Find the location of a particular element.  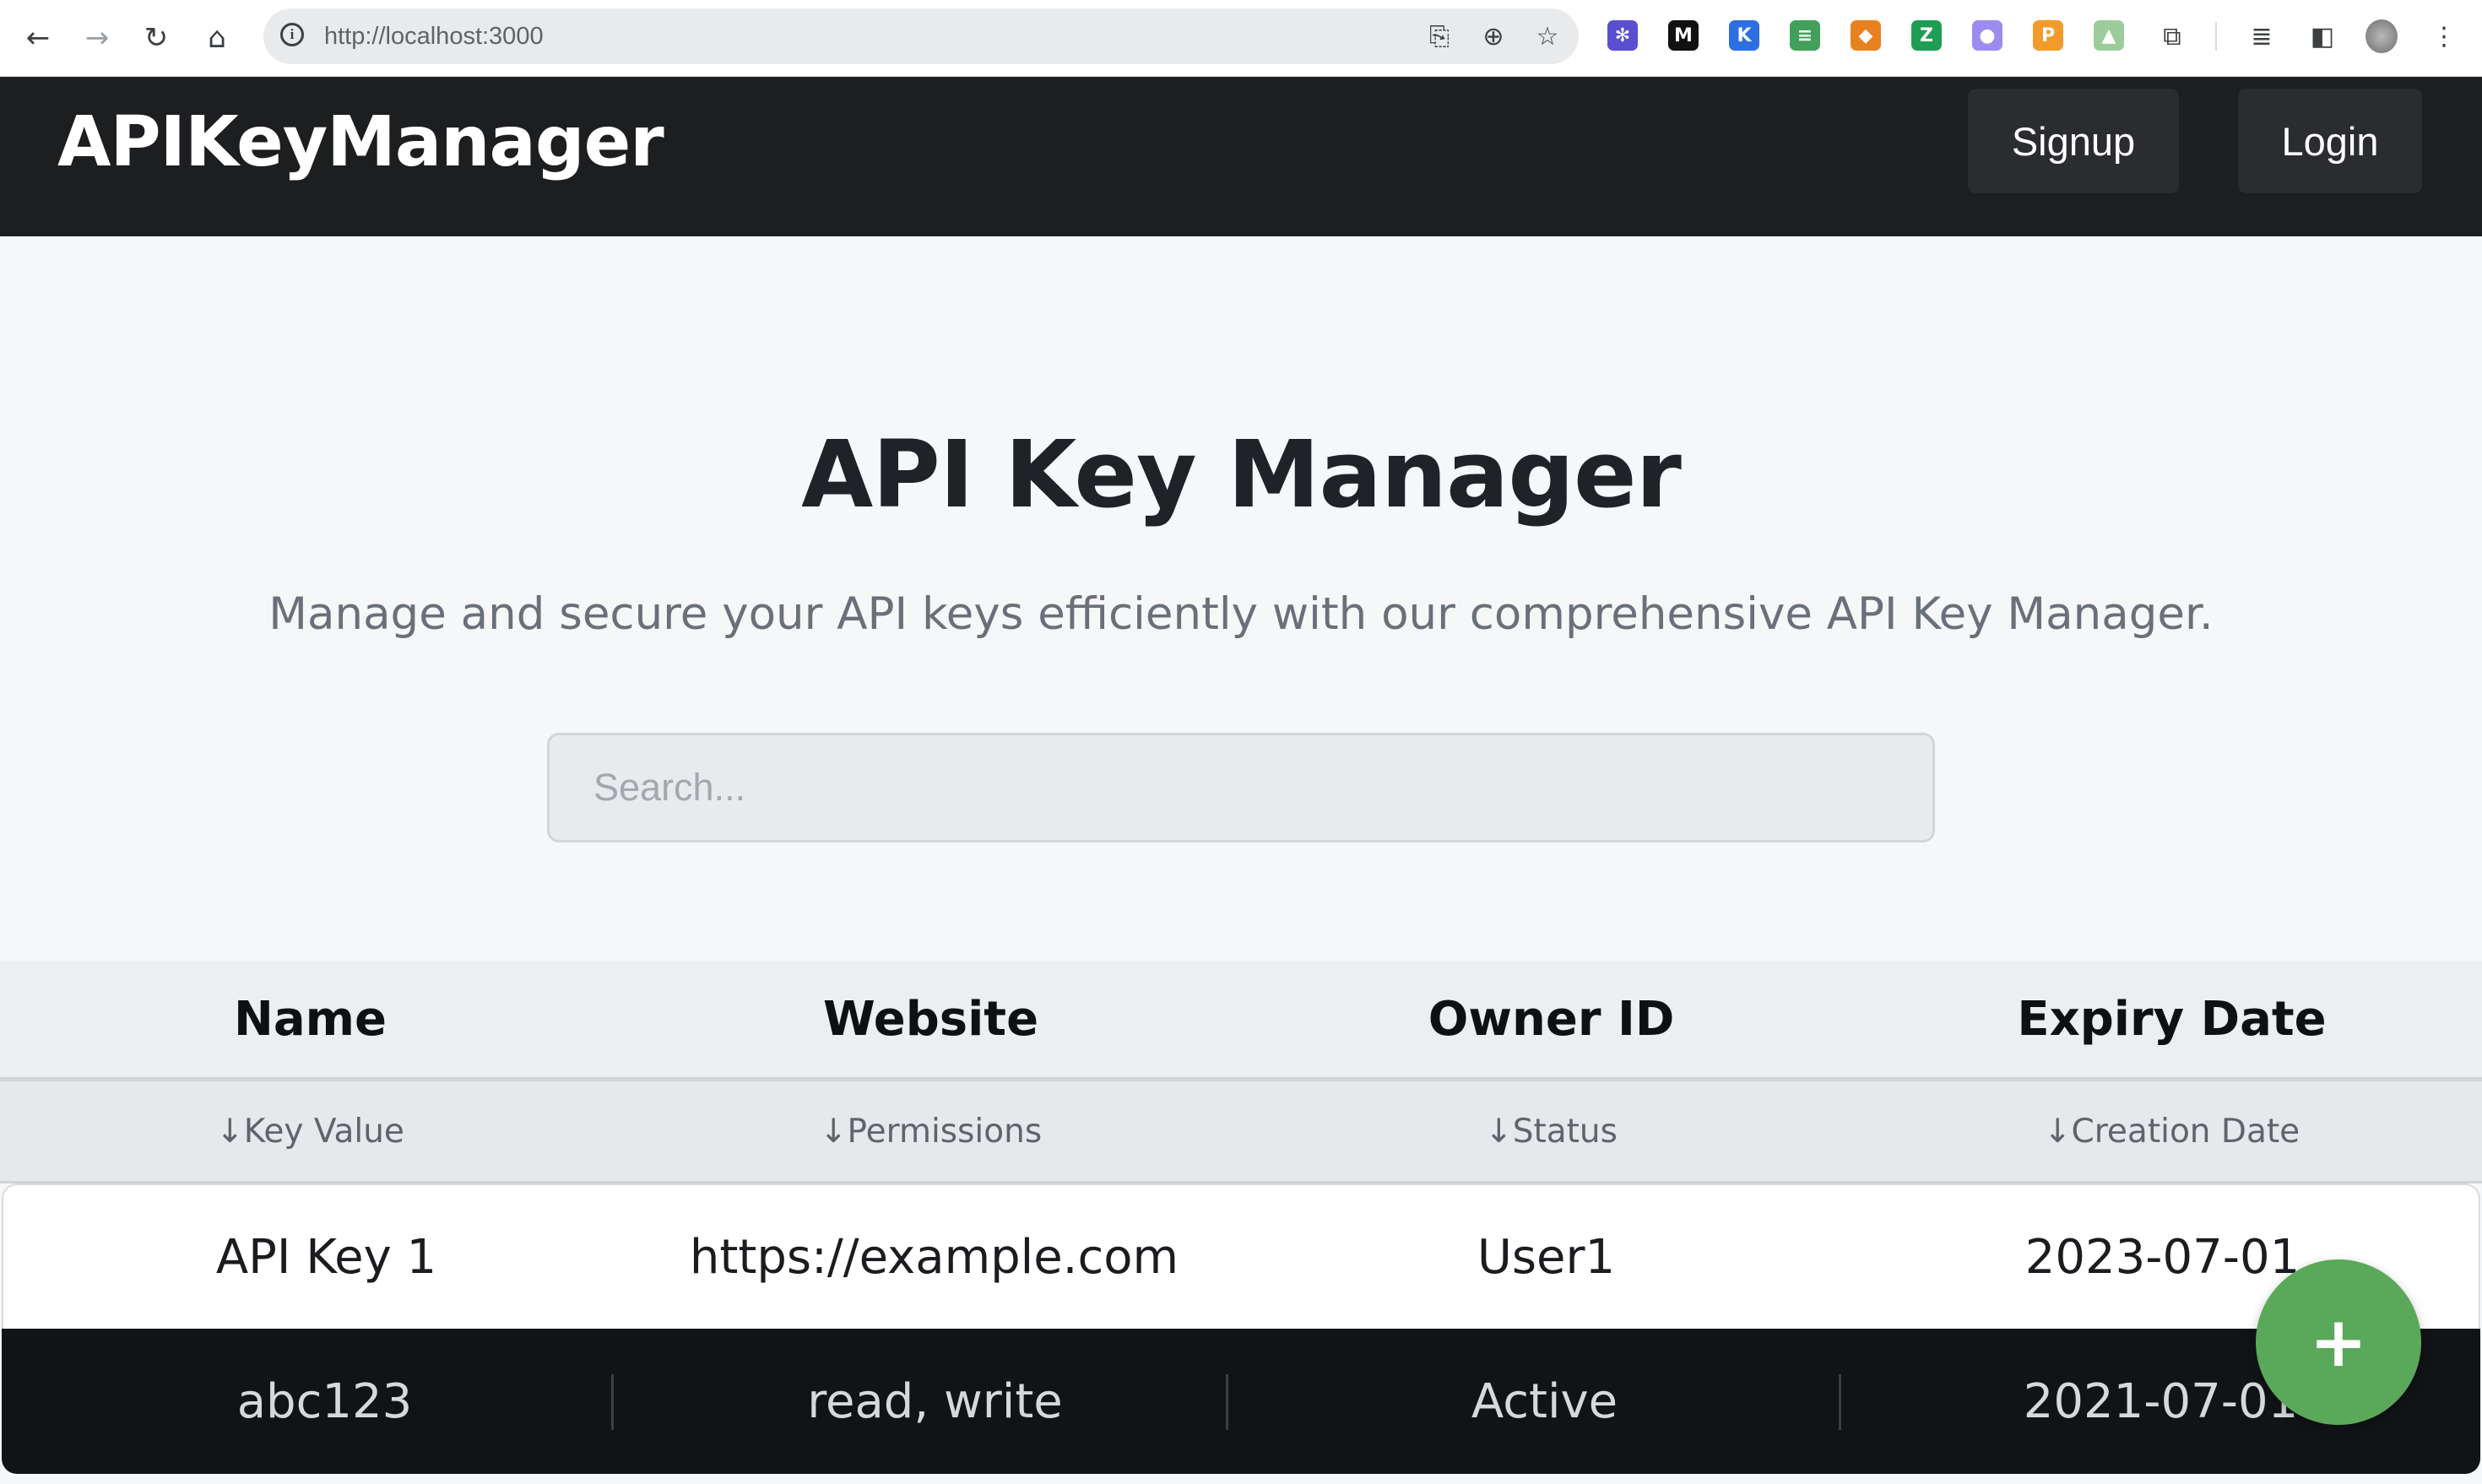

sort-status: ↓Status is located at coordinates (1551, 1131).